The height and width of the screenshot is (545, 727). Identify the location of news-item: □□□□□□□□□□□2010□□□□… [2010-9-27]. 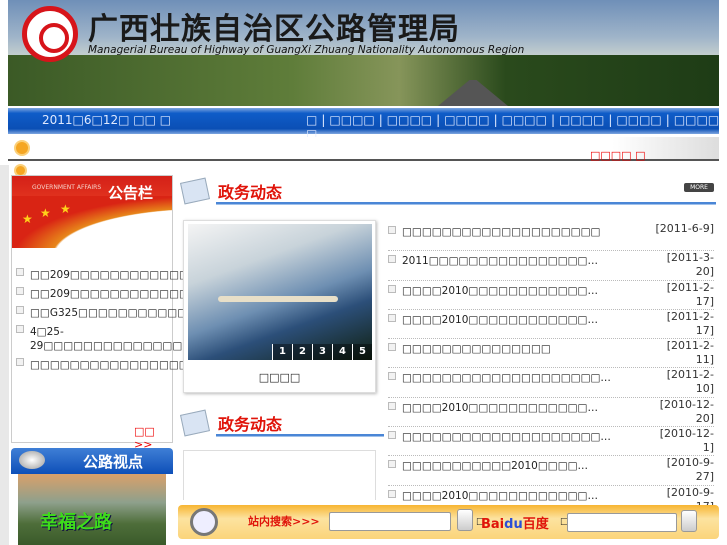
(551, 471).